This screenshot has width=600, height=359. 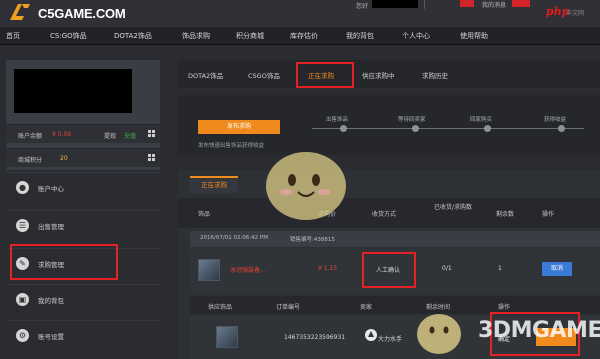 I want to click on order-date: 2016/07/01 02:06:42 PM, so click(x=234, y=238).